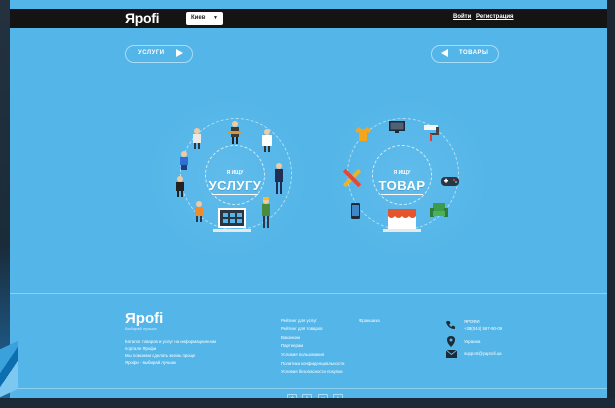  Describe the element at coordinates (483, 328) in the screenshot. I see `contact-phone: +38(044) 567-90-09` at that location.